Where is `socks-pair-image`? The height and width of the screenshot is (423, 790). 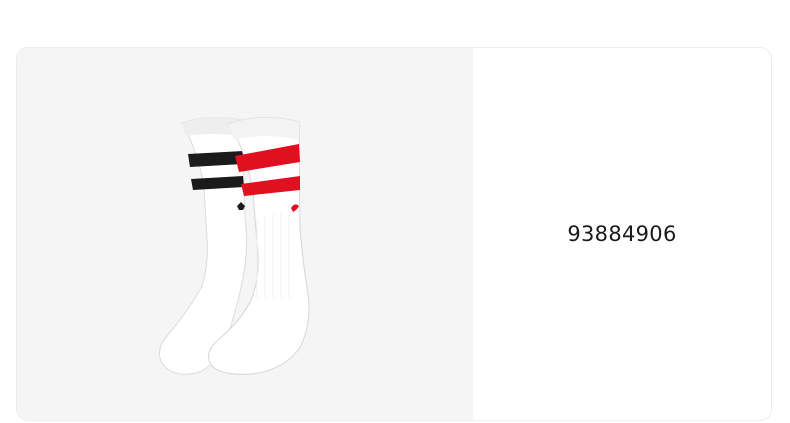
socks-pair-image is located at coordinates (234, 245).